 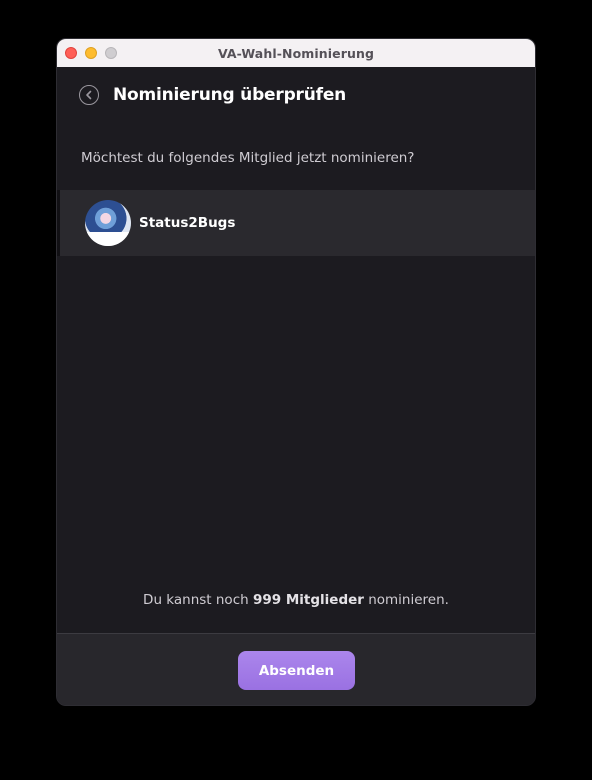 What do you see at coordinates (111, 53) in the screenshot?
I see `zoom-window-button` at bounding box center [111, 53].